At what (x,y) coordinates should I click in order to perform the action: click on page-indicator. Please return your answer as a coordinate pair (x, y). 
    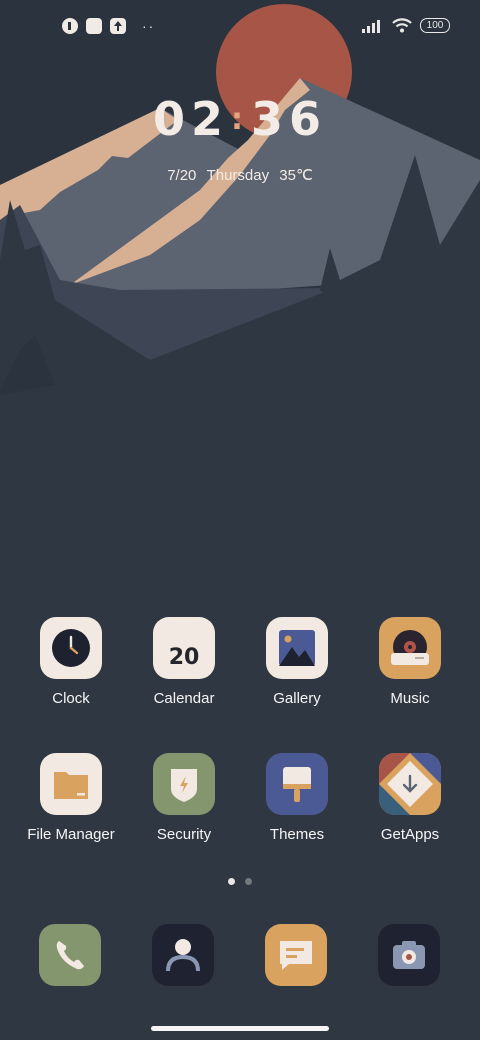
    Looking at the image, I should click on (240, 881).